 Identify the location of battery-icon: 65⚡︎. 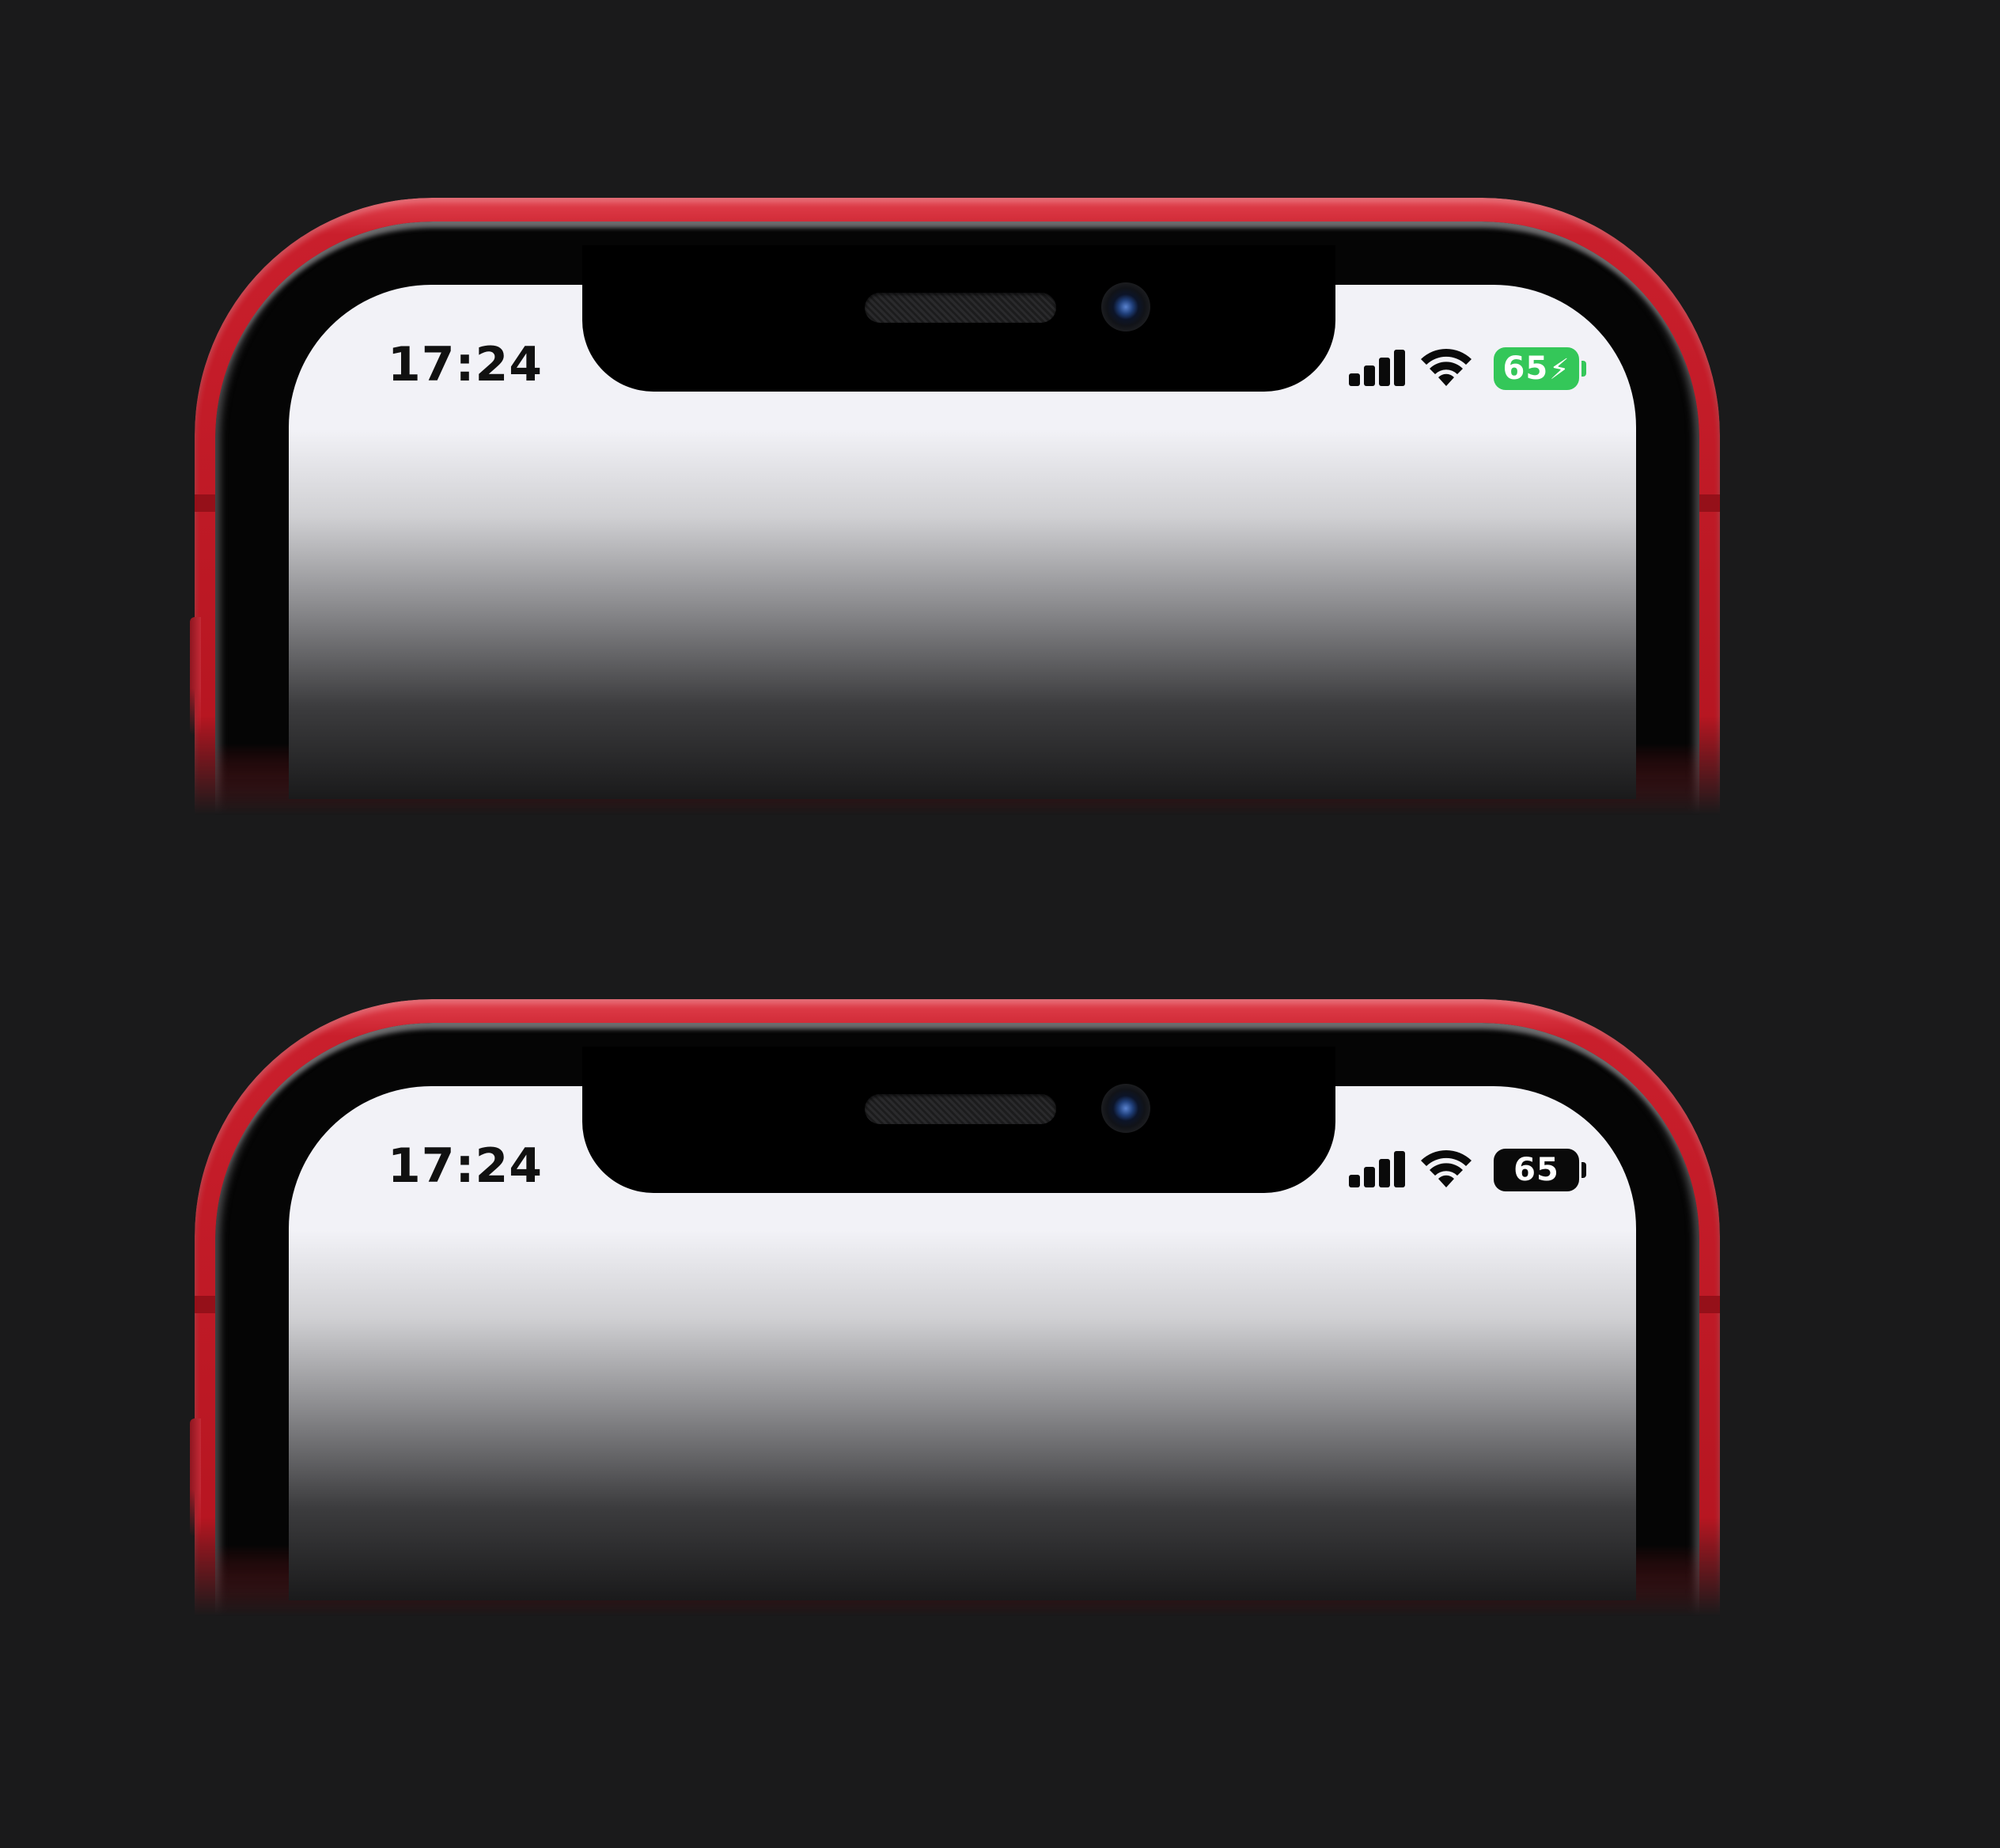
(1536, 369).